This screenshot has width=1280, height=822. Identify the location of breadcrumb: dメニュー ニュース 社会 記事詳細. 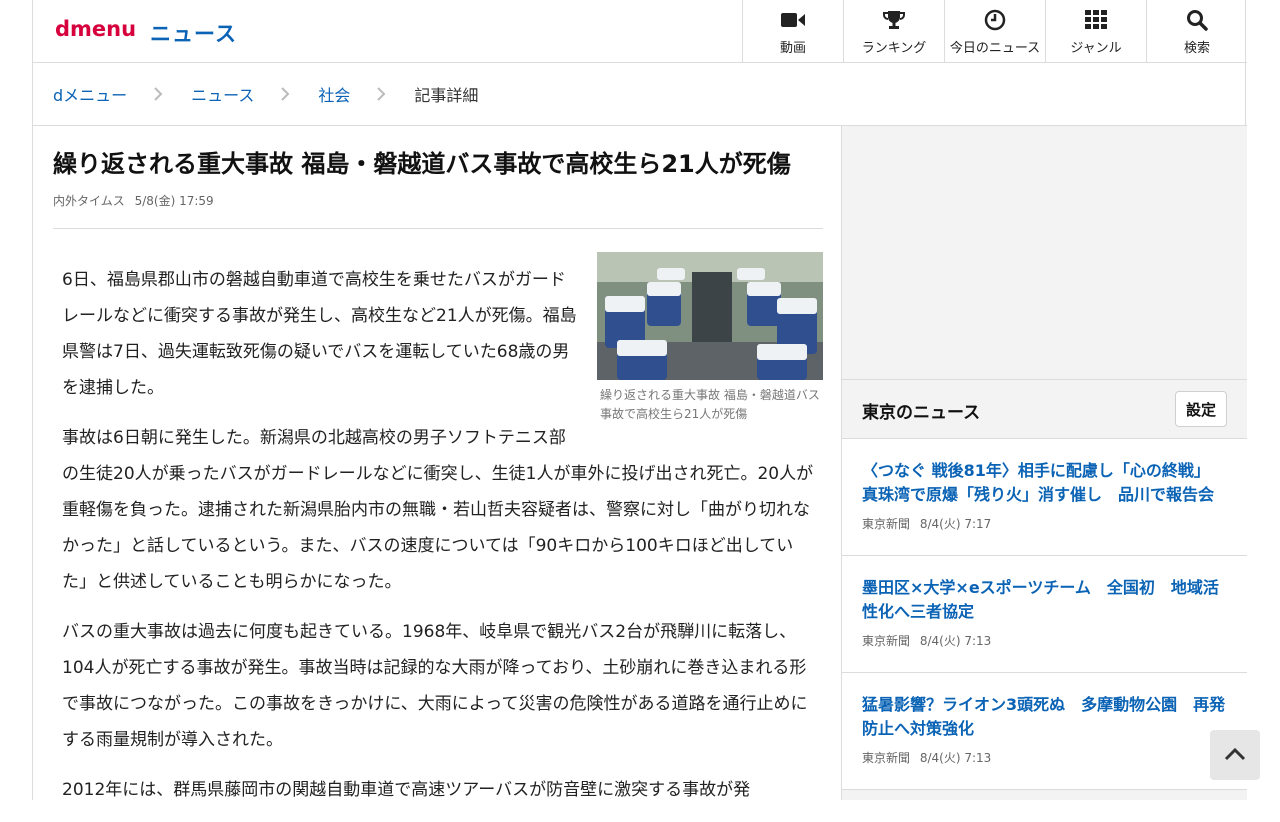
(640, 94).